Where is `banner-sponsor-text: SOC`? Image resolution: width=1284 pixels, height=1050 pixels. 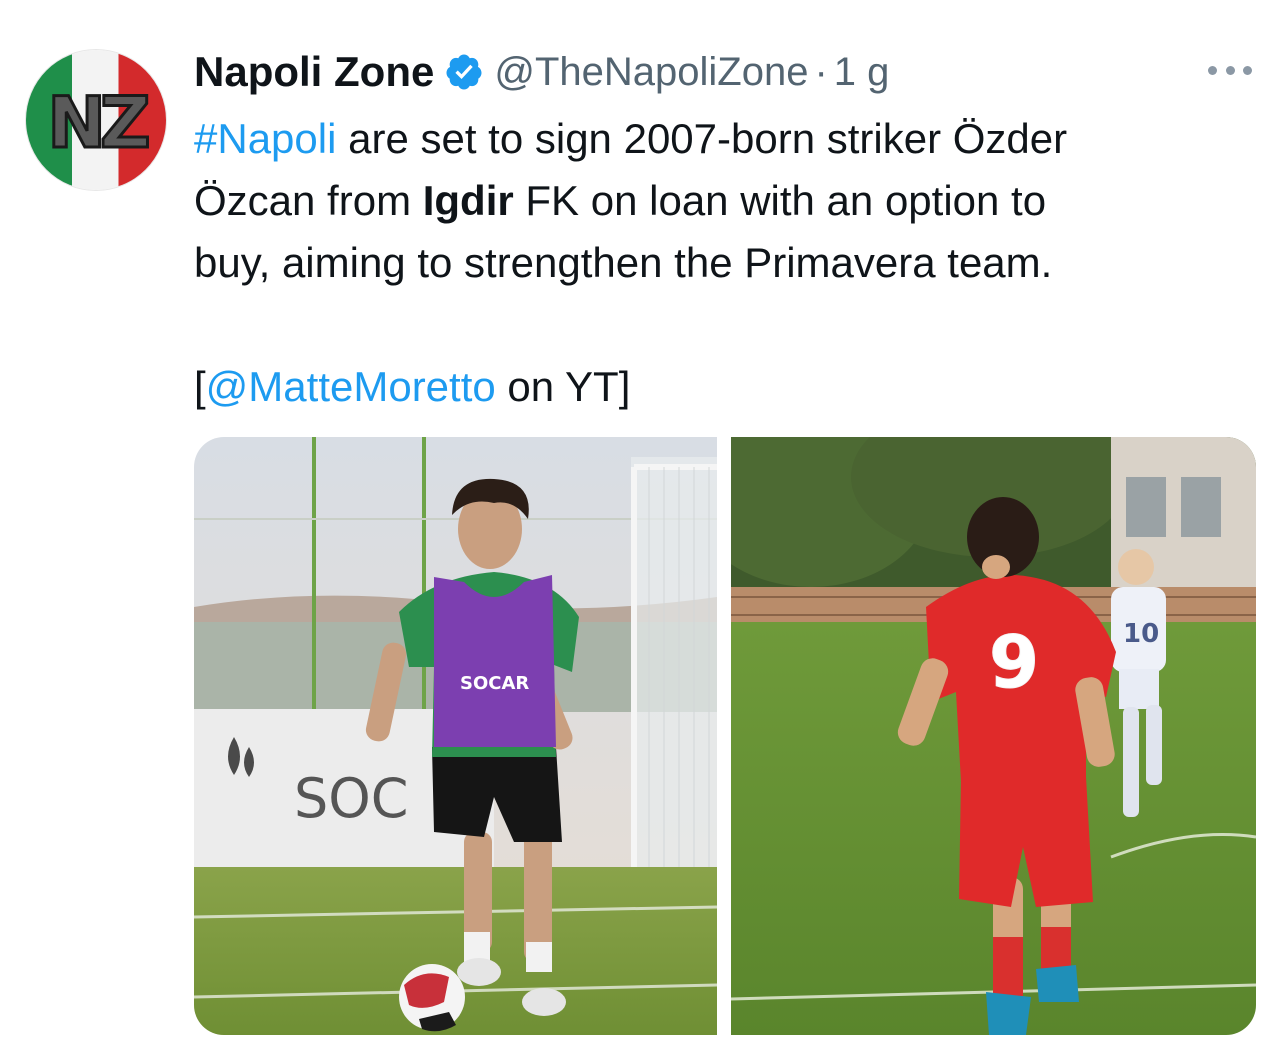
banner-sponsor-text: SOC is located at coordinates (351, 798).